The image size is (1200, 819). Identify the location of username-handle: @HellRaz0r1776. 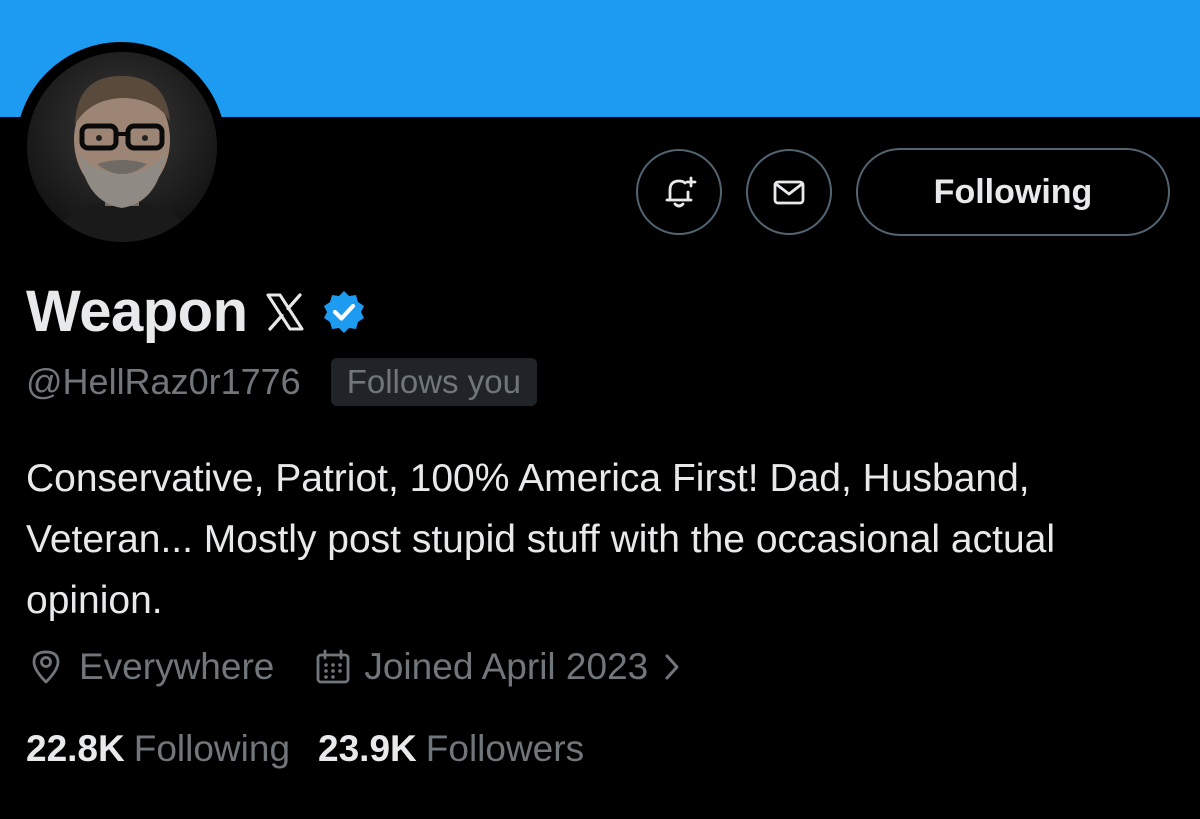
(163, 381).